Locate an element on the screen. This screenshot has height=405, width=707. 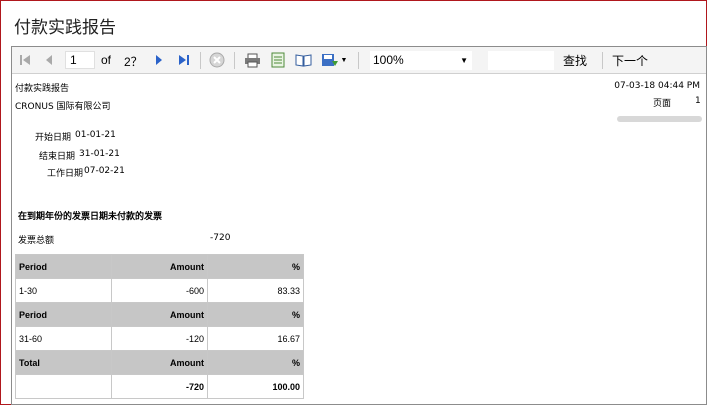
next-page-button is located at coordinates (159, 60).